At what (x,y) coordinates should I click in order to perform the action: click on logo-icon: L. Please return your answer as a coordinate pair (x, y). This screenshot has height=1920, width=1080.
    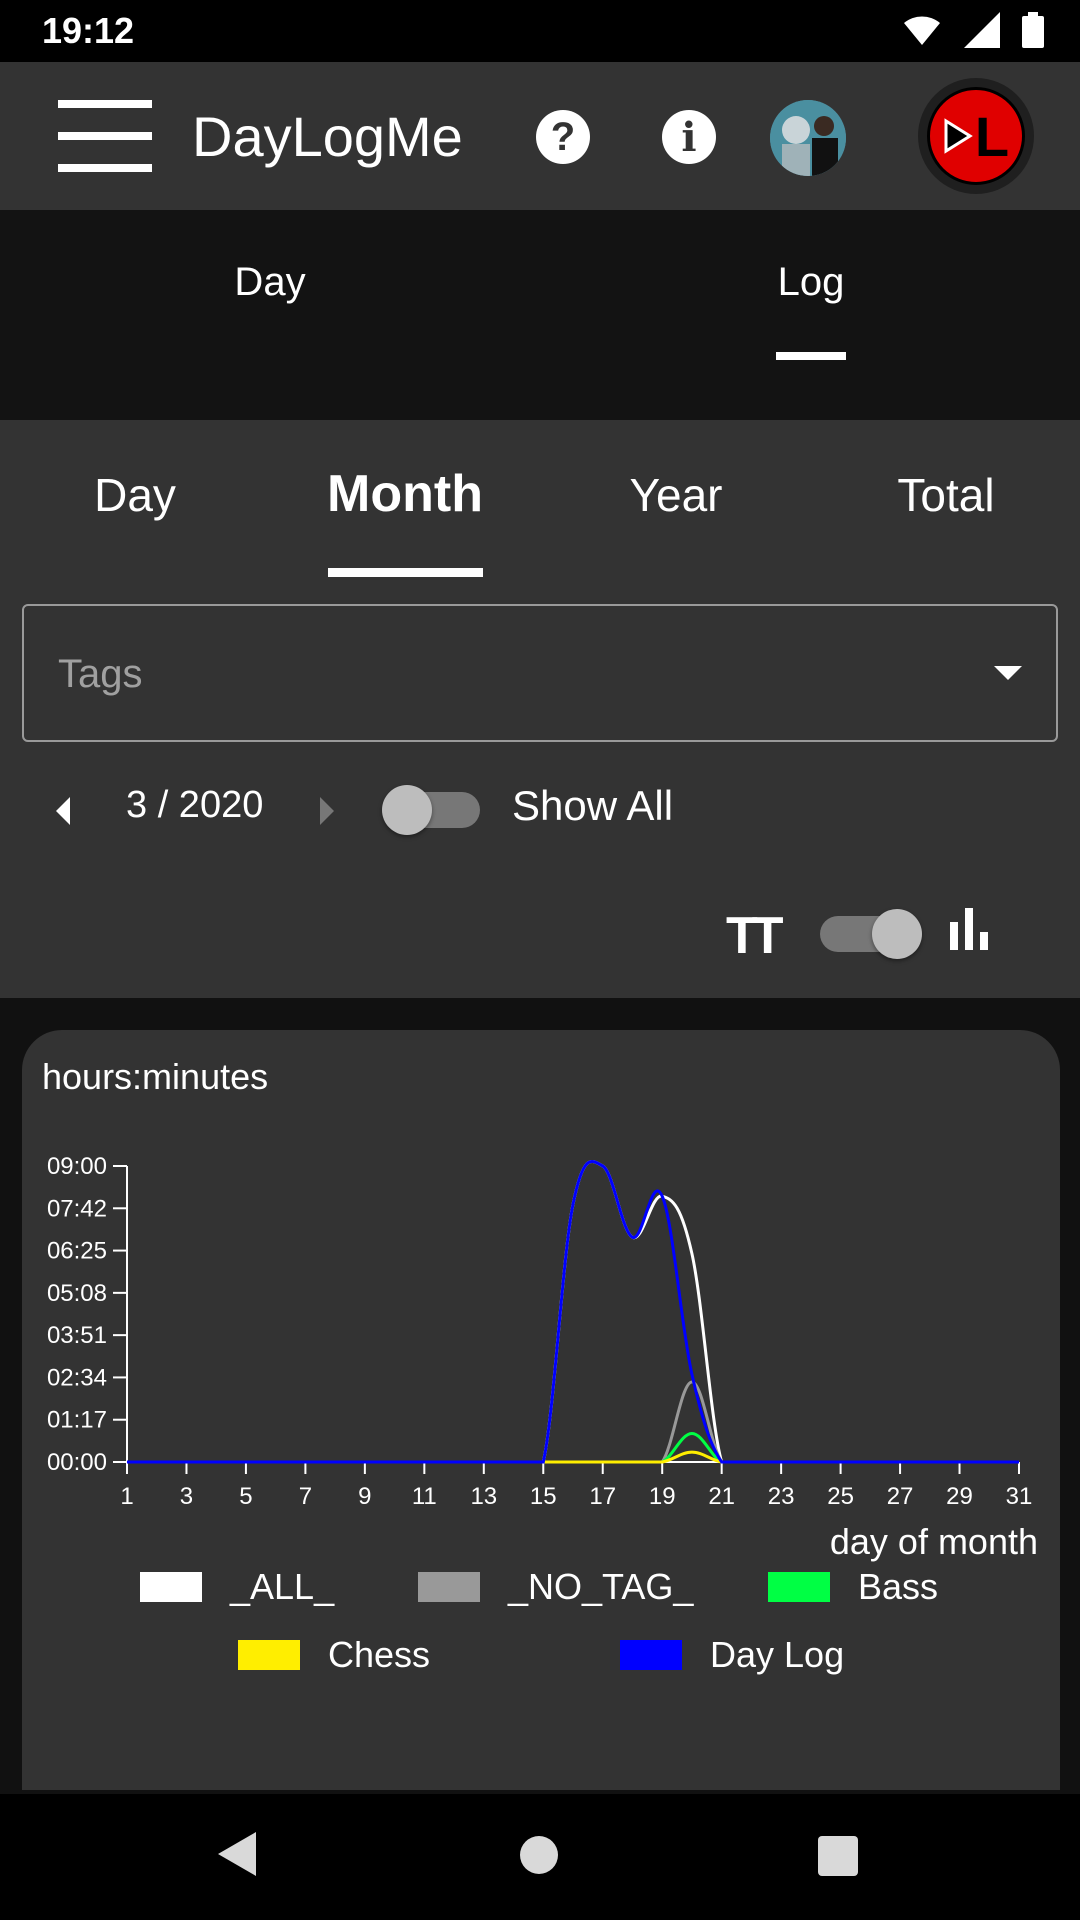
    Looking at the image, I should click on (976, 136).